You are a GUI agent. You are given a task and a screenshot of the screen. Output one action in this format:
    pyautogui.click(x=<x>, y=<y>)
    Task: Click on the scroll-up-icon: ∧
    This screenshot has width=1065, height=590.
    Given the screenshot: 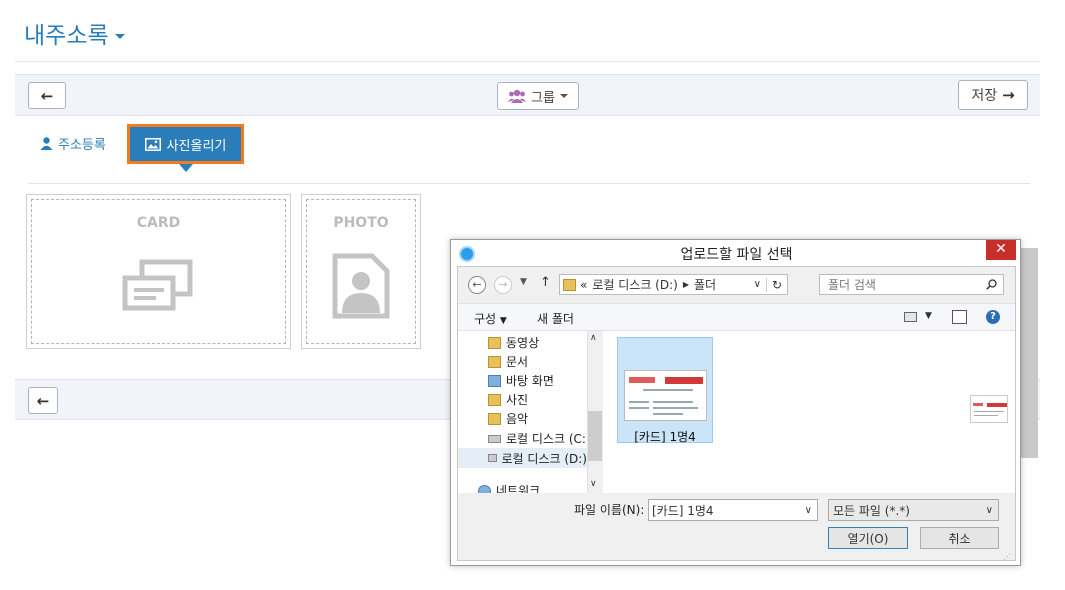 What is the action you would take?
    pyautogui.click(x=593, y=338)
    